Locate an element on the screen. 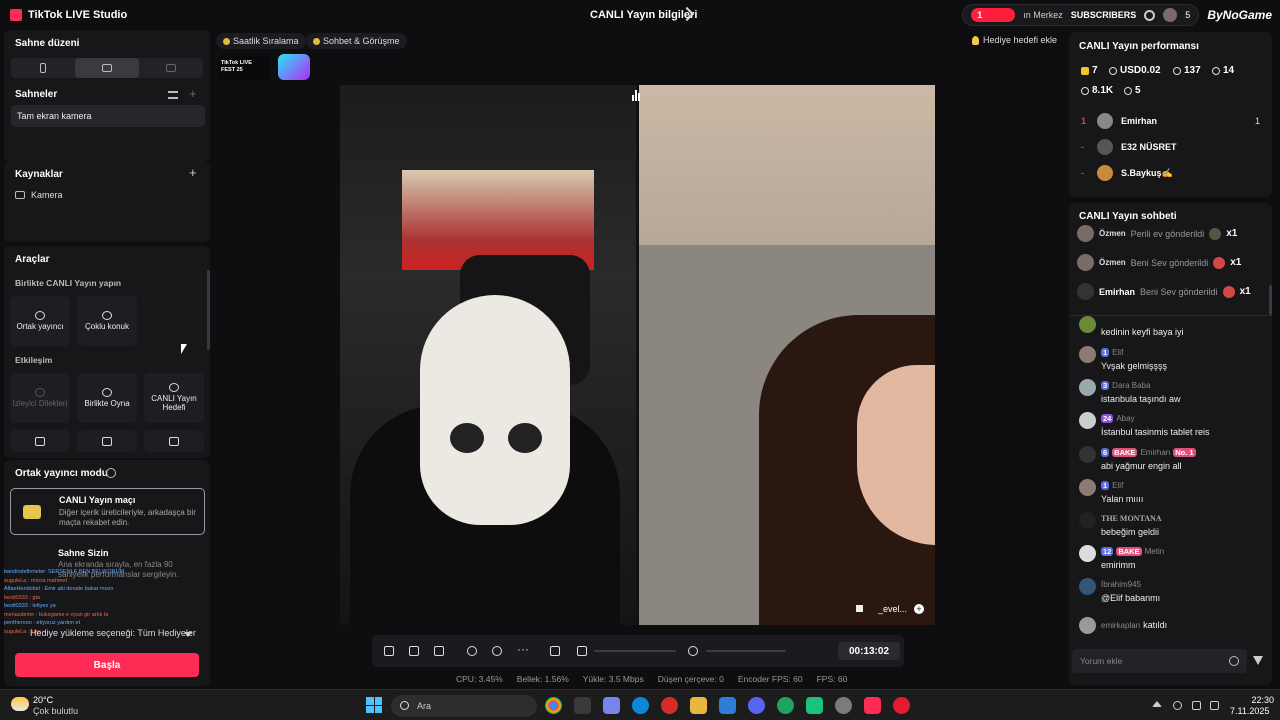 Image resolution: width=1280 pixels, height=720 pixels. subscribers-widget: 1 ın Merkez SUBSCRIBERS 5 is located at coordinates (1081, 15).